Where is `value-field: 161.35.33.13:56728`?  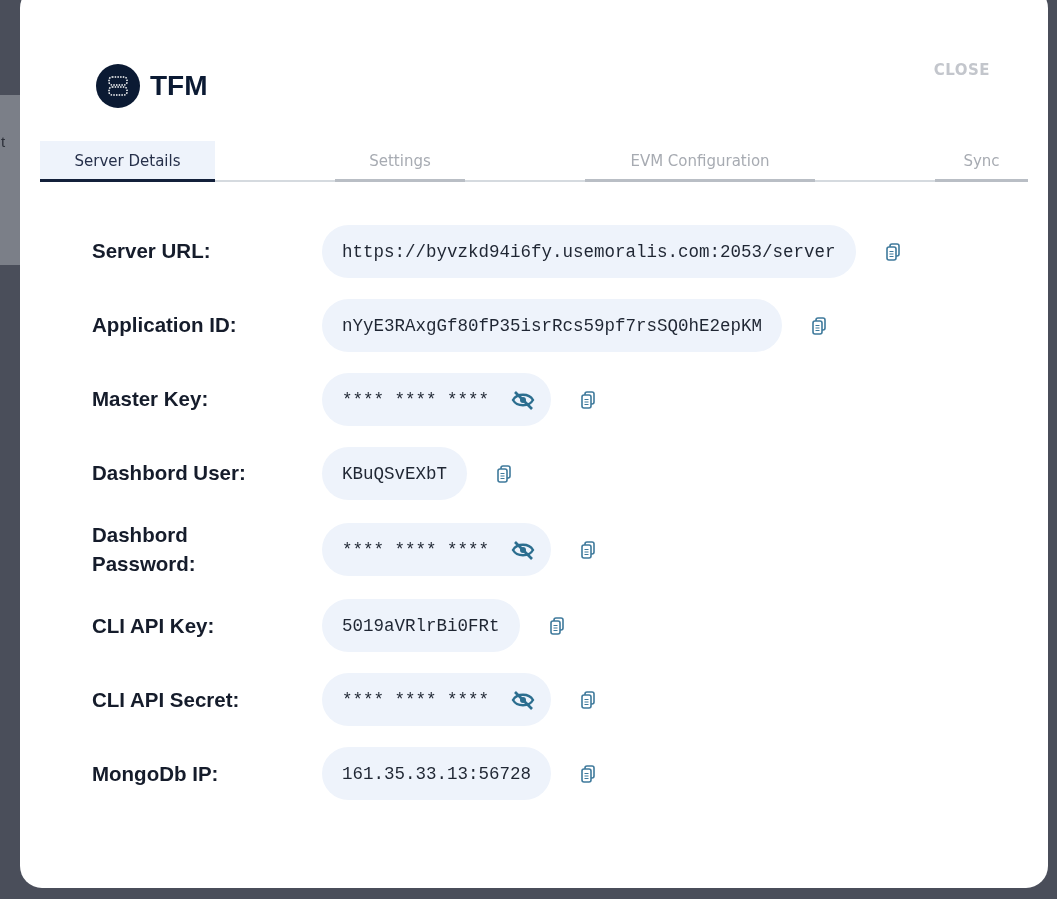
value-field: 161.35.33.13:56728 is located at coordinates (437, 774).